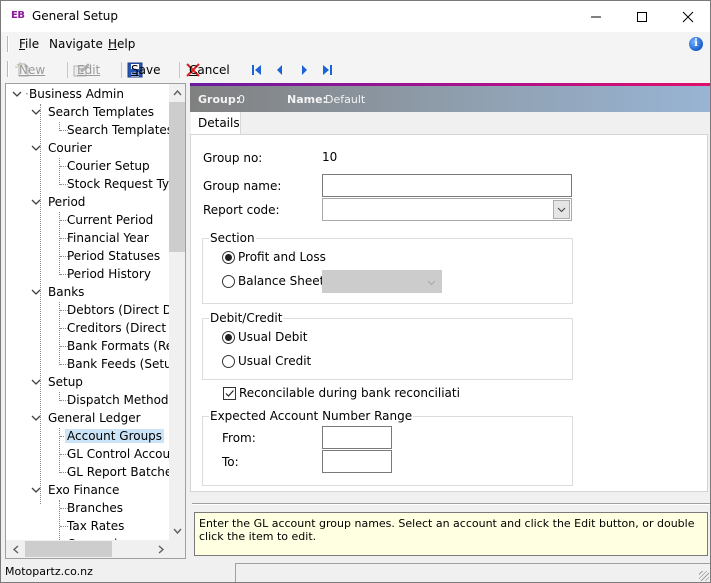  Describe the element at coordinates (472, 572) in the screenshot. I see `status-panel` at that location.